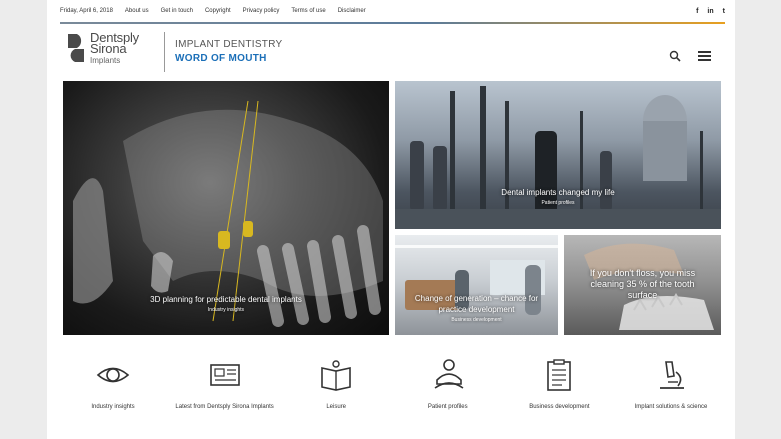 This screenshot has width=781, height=439. I want to click on category-industry-insights: Industry insights, so click(113, 393).